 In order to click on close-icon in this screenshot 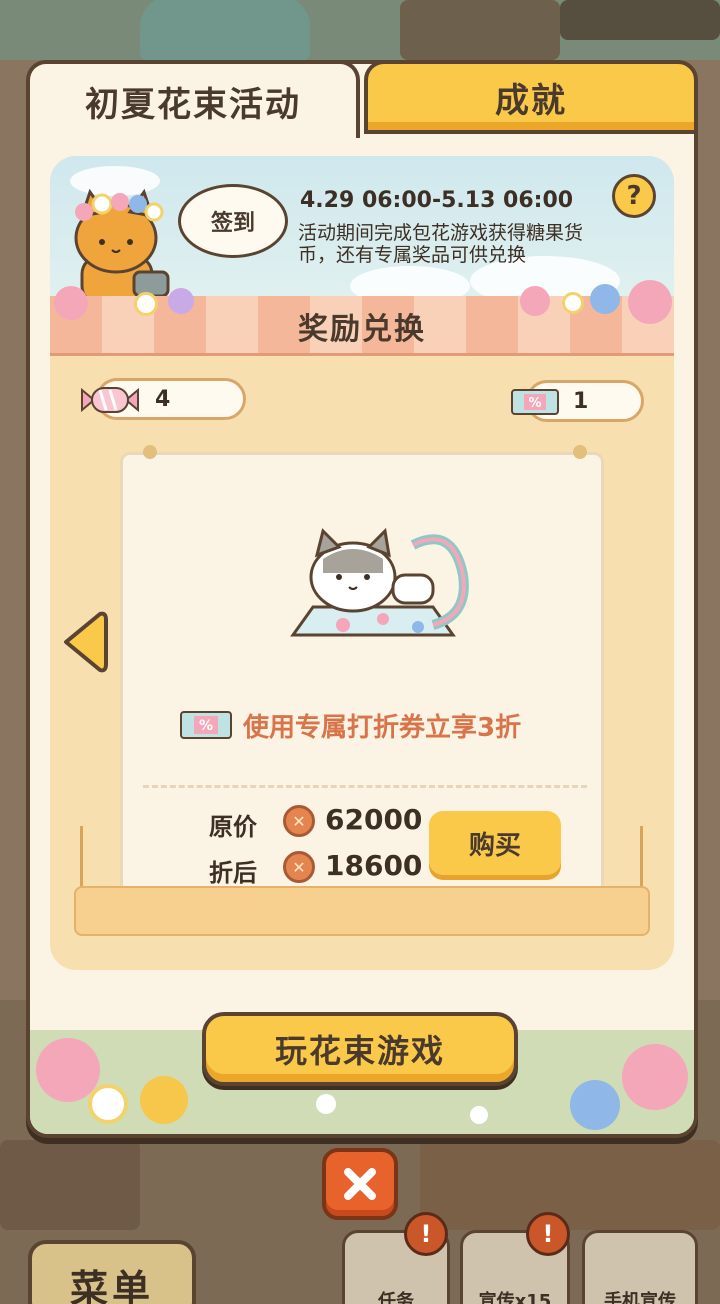, I will do `click(360, 1184)`.